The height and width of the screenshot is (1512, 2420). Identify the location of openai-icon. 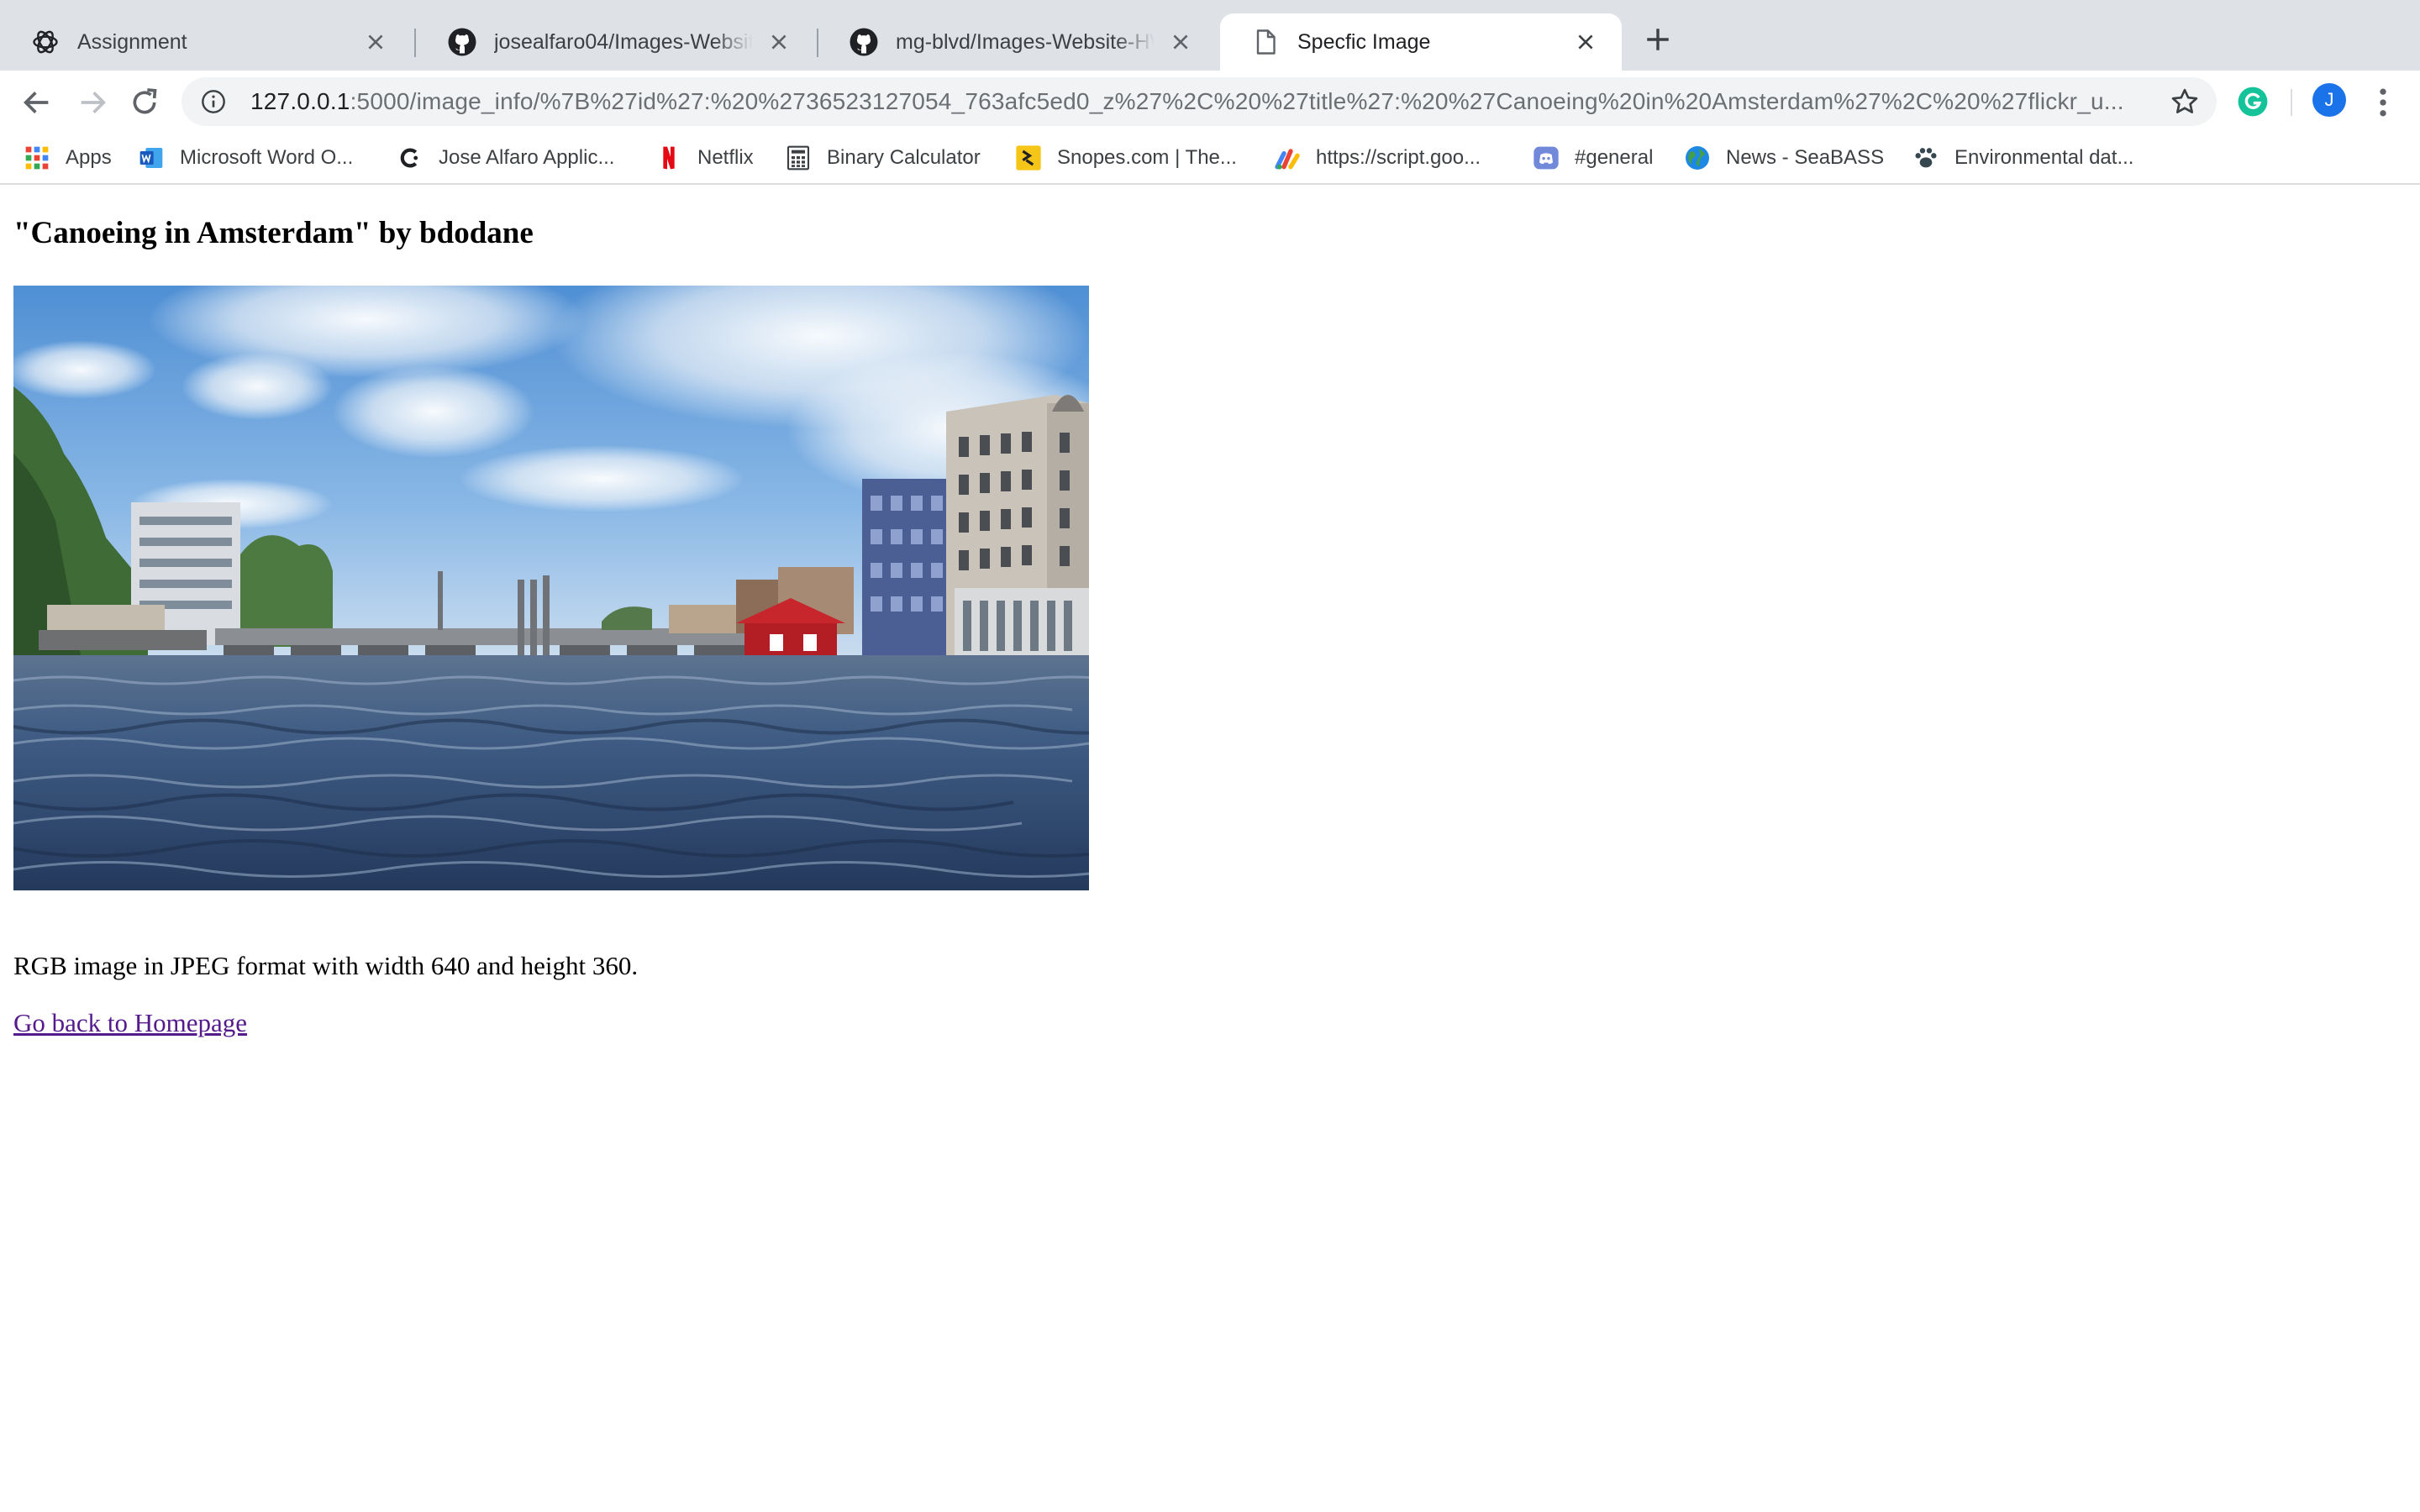
(45, 42).